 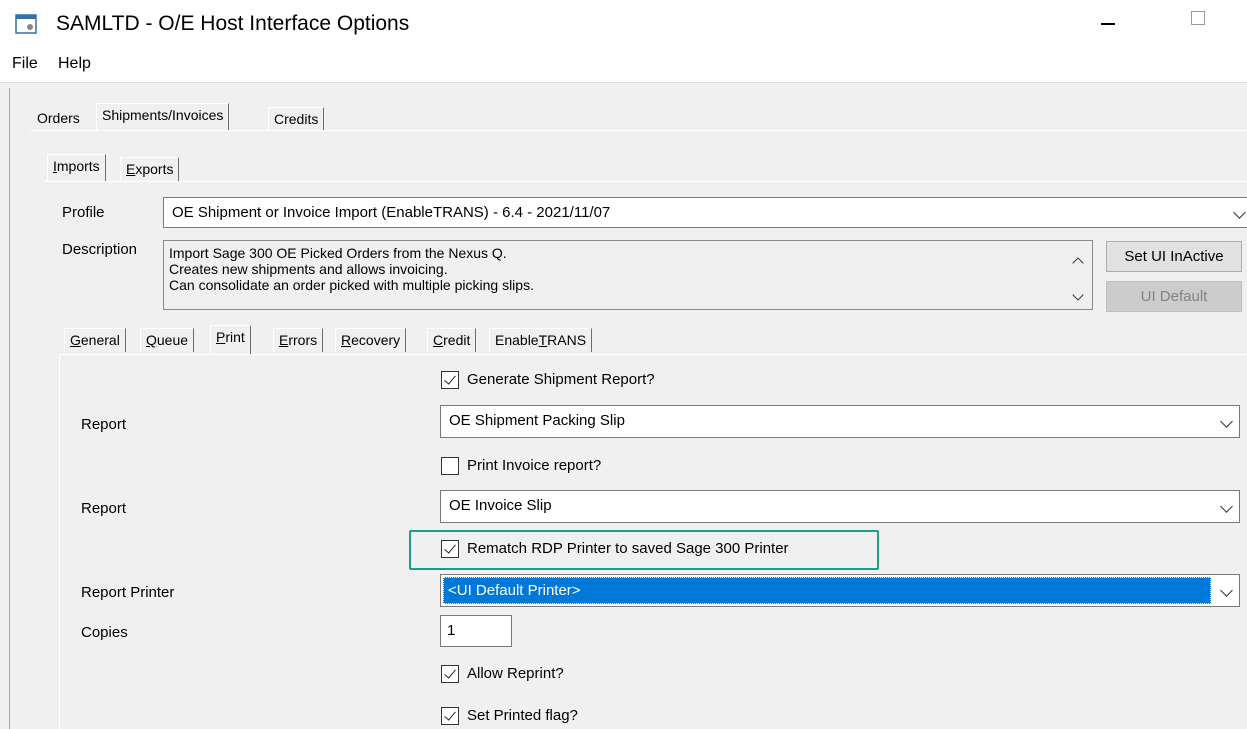 I want to click on tab-general: General, so click(x=95, y=340).